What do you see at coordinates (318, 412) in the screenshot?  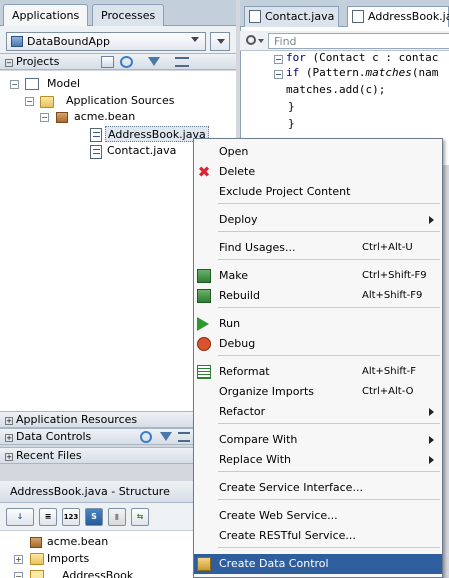 I see `menu-item-refactor: Refactor` at bounding box center [318, 412].